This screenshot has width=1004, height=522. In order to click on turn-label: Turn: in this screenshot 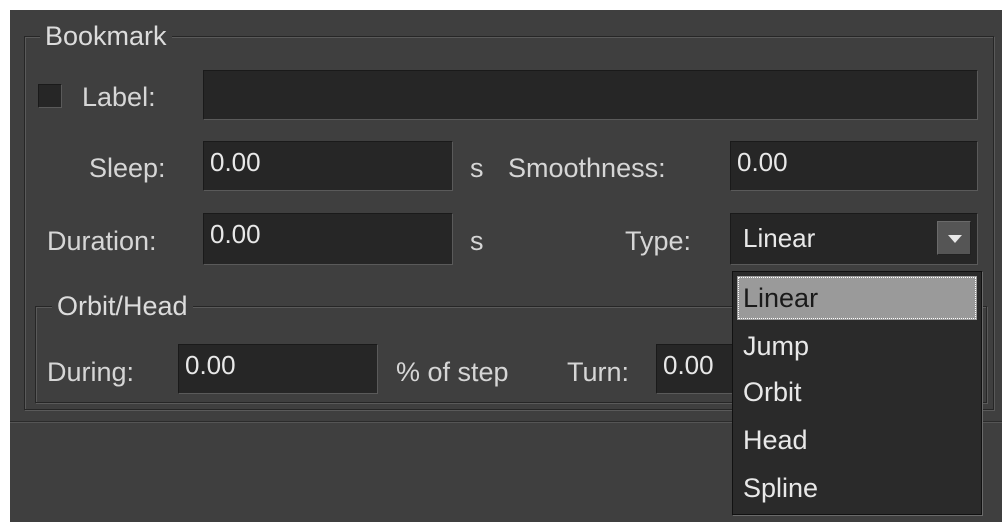, I will do `click(598, 372)`.